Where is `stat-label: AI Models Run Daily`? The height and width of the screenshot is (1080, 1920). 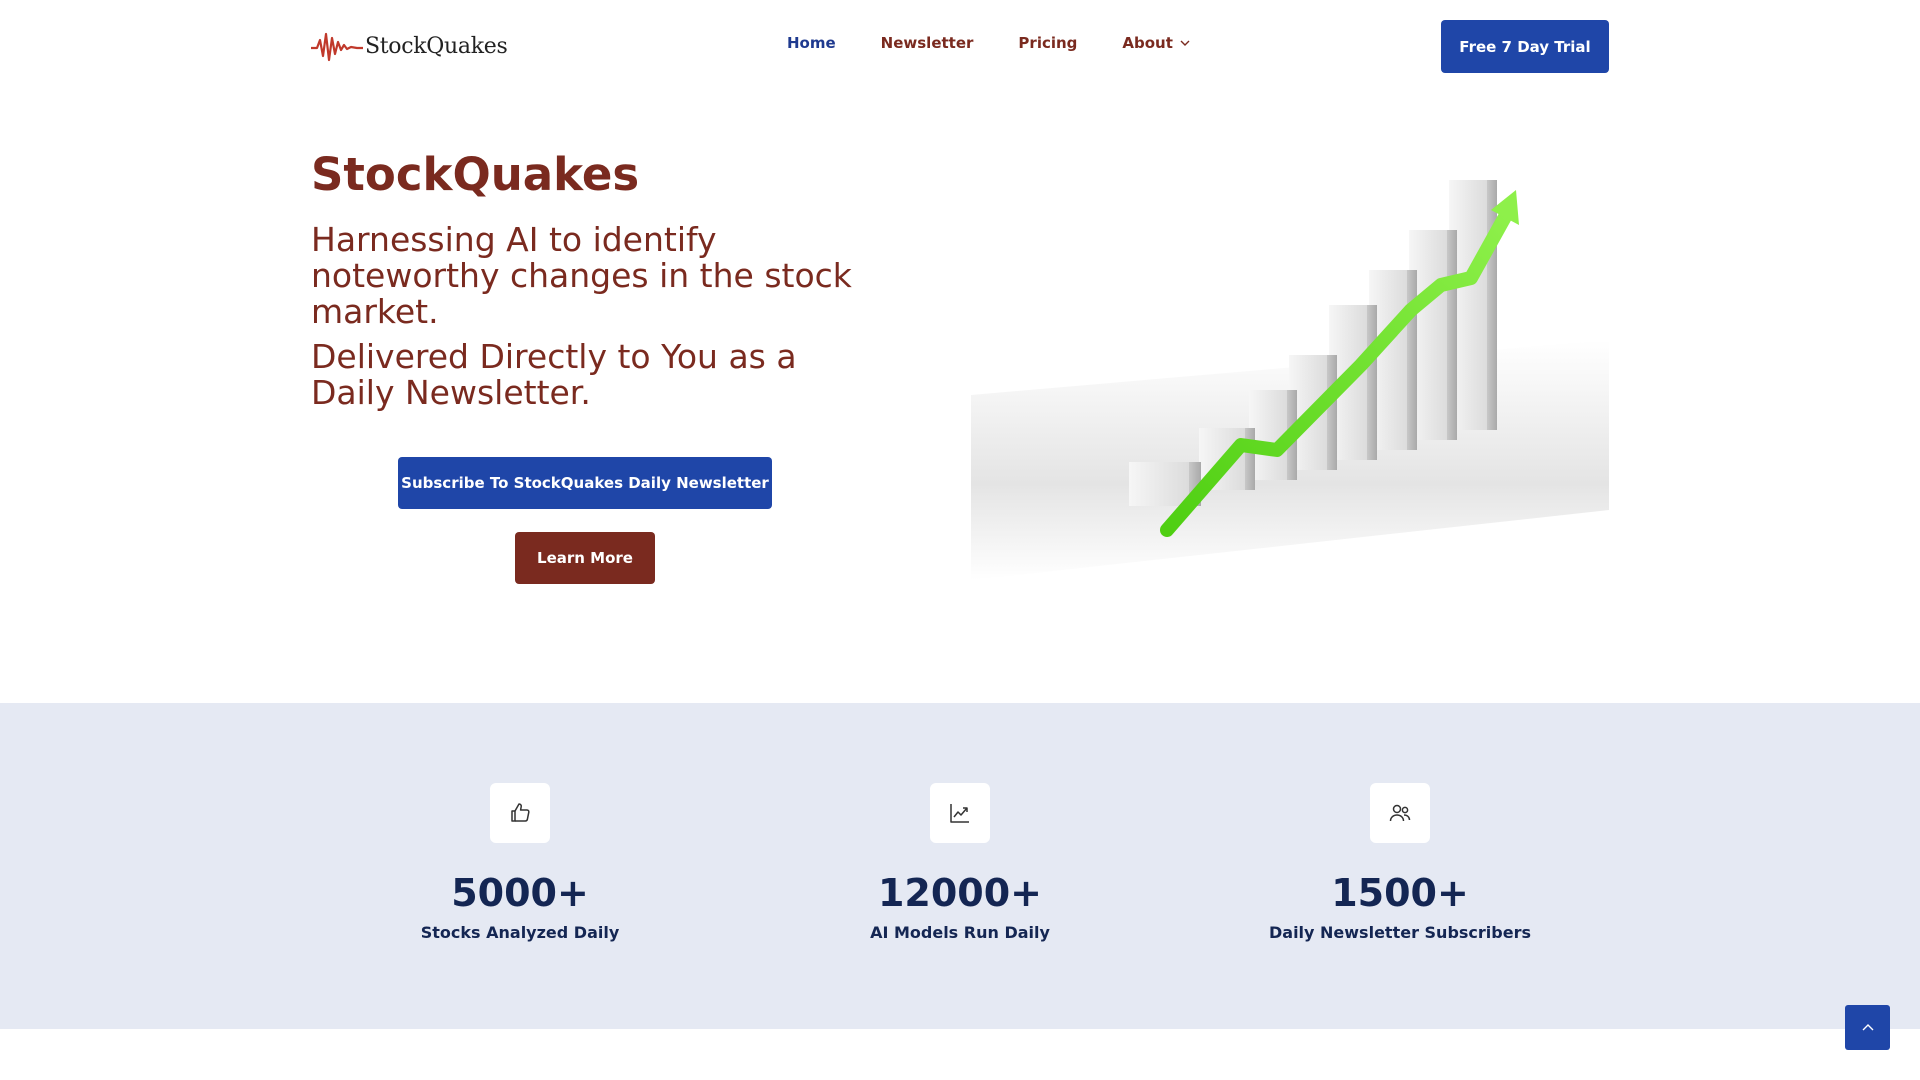 stat-label: AI Models Run Daily is located at coordinates (960, 932).